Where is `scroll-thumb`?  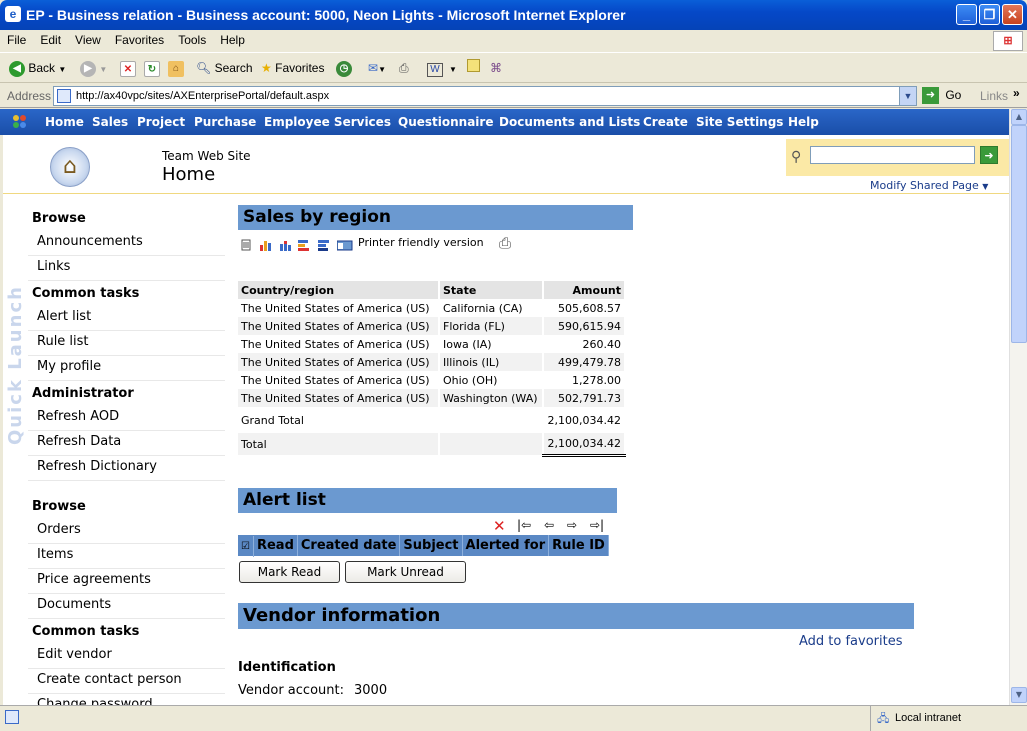 scroll-thumb is located at coordinates (1019, 234).